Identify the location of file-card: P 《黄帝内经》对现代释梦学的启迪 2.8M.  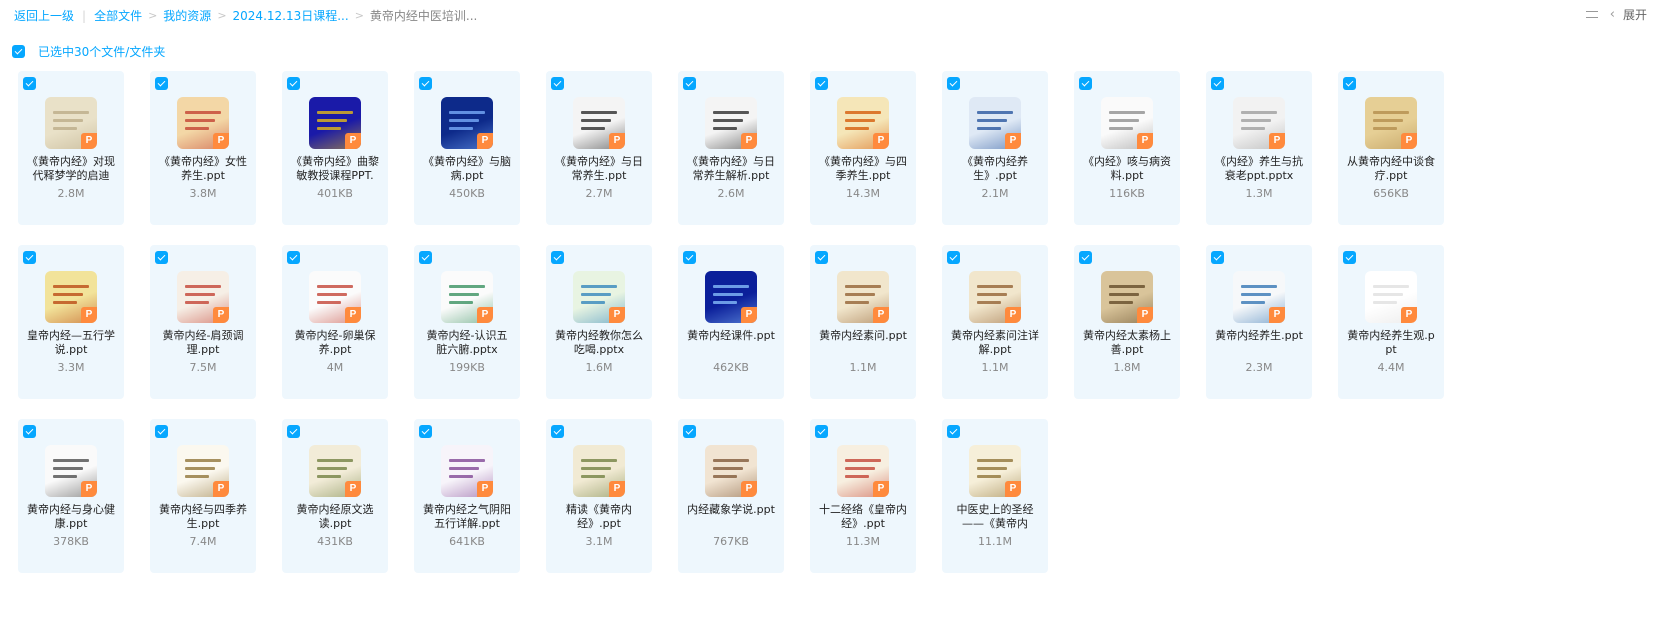
(71, 148).